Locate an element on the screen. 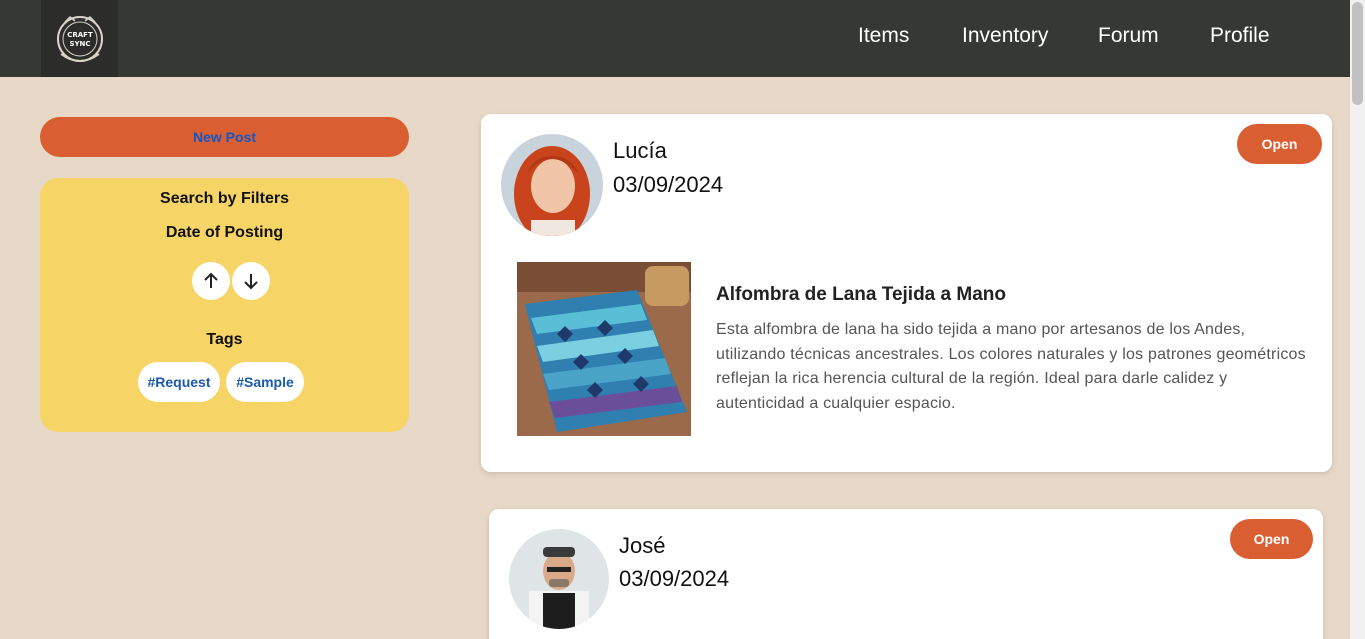 The width and height of the screenshot is (1365, 639). arrow-down-icon is located at coordinates (251, 282).